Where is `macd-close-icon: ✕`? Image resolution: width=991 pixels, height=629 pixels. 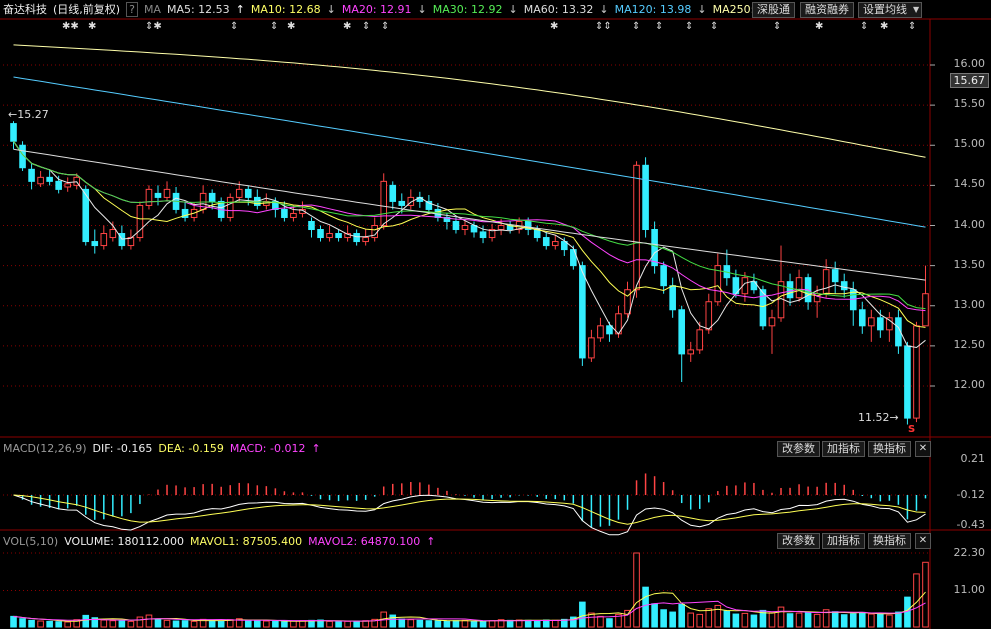 macd-close-icon: ✕ is located at coordinates (923, 449).